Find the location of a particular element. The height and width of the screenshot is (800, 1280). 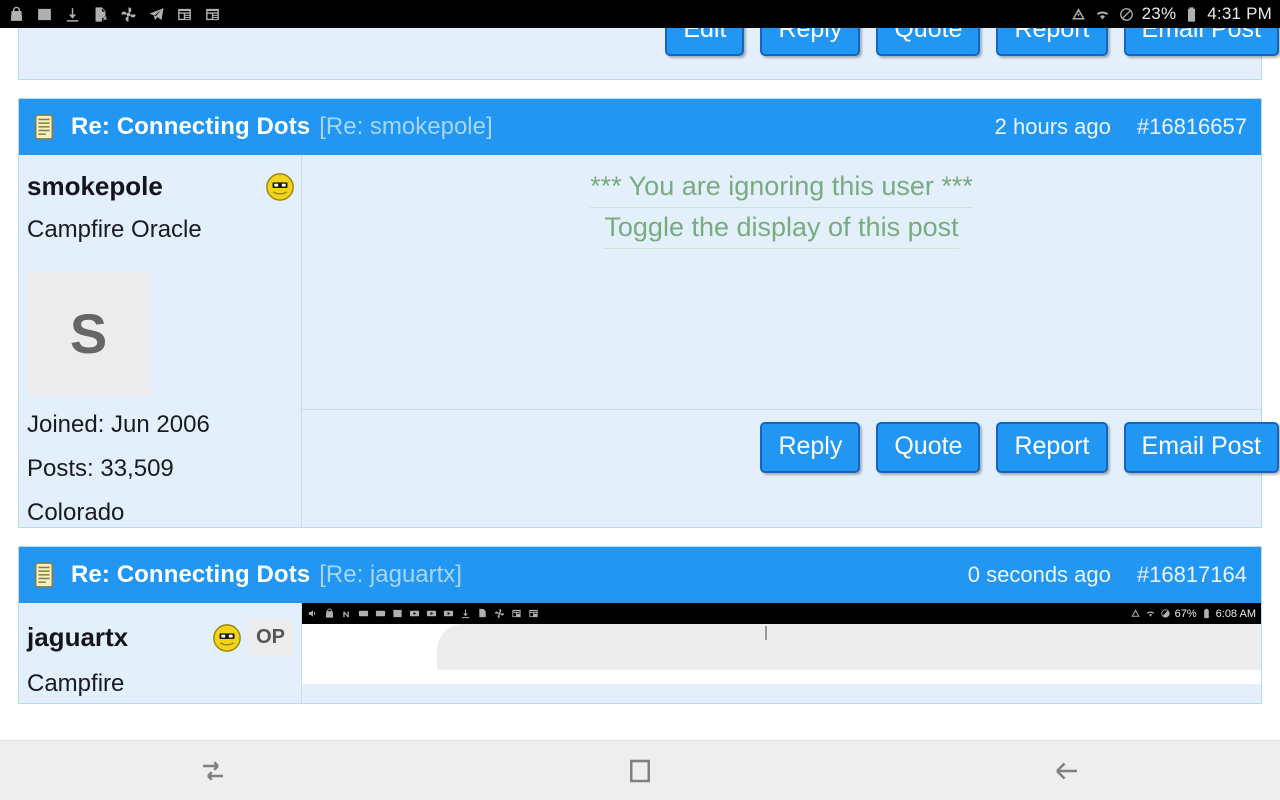

user-post-count: Posts: 33,509 is located at coordinates (100, 468).